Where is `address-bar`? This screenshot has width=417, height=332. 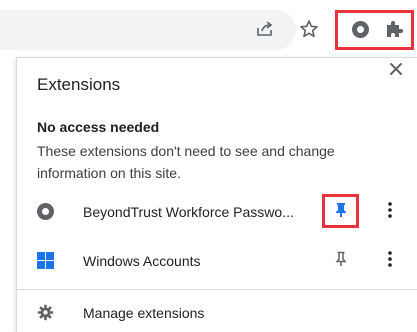 address-bar is located at coordinates (148, 30).